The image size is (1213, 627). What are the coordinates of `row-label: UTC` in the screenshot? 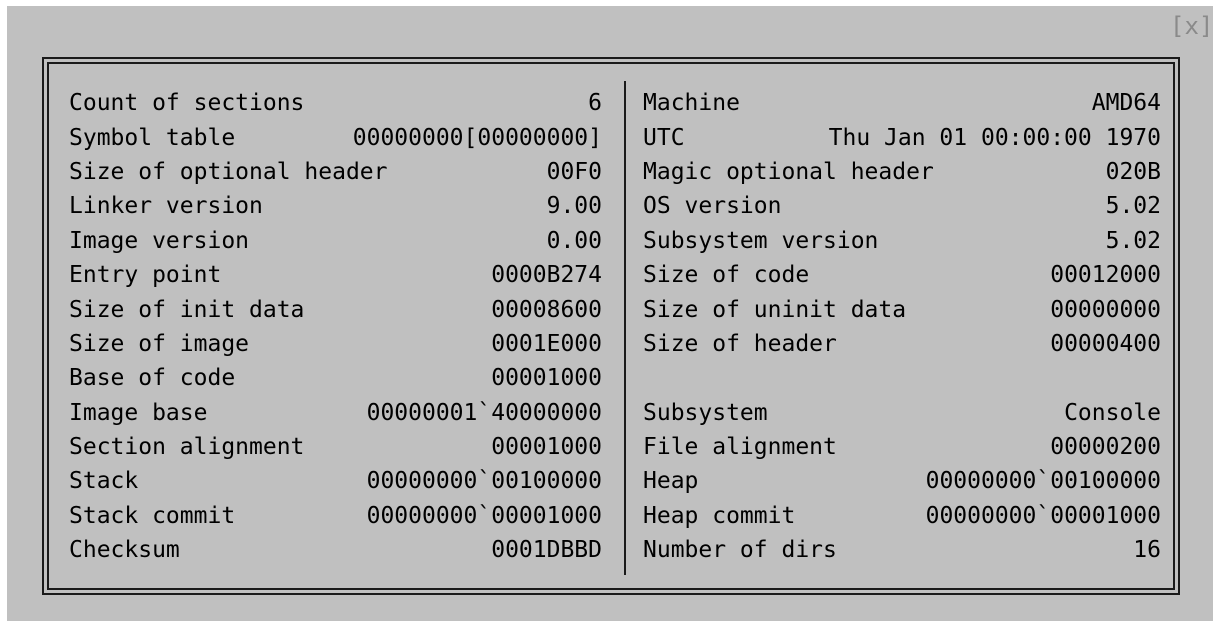 It's located at (664, 137).